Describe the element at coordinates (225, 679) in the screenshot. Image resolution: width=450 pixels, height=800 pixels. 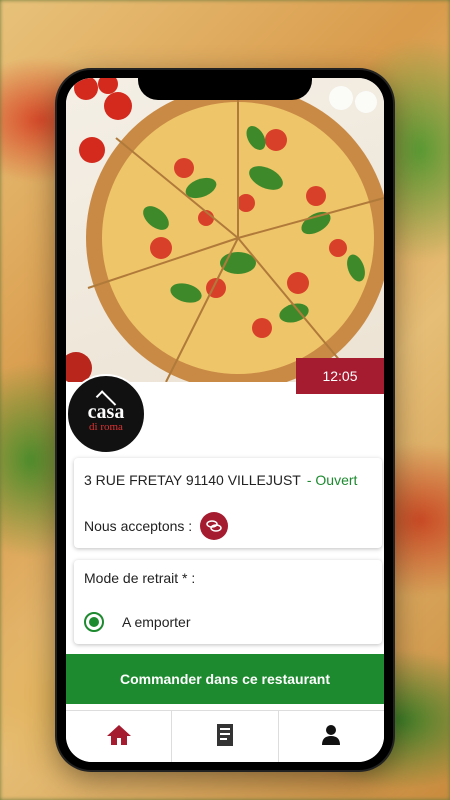
I see `order-button: Commander dans ce restaurant` at that location.